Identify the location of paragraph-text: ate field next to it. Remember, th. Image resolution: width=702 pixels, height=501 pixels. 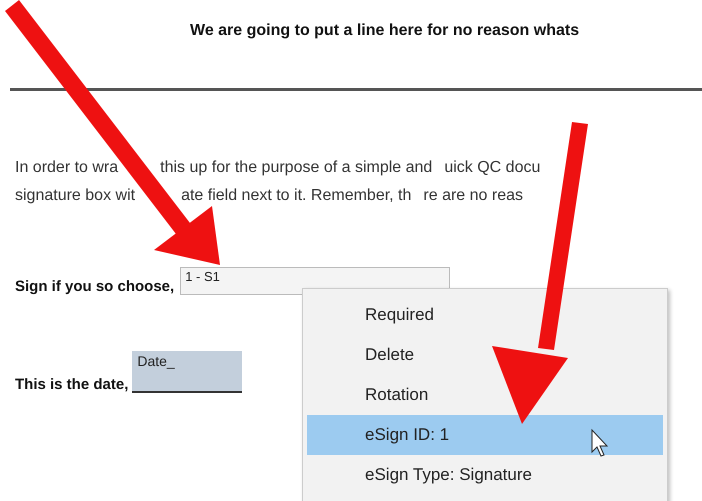
(296, 196).